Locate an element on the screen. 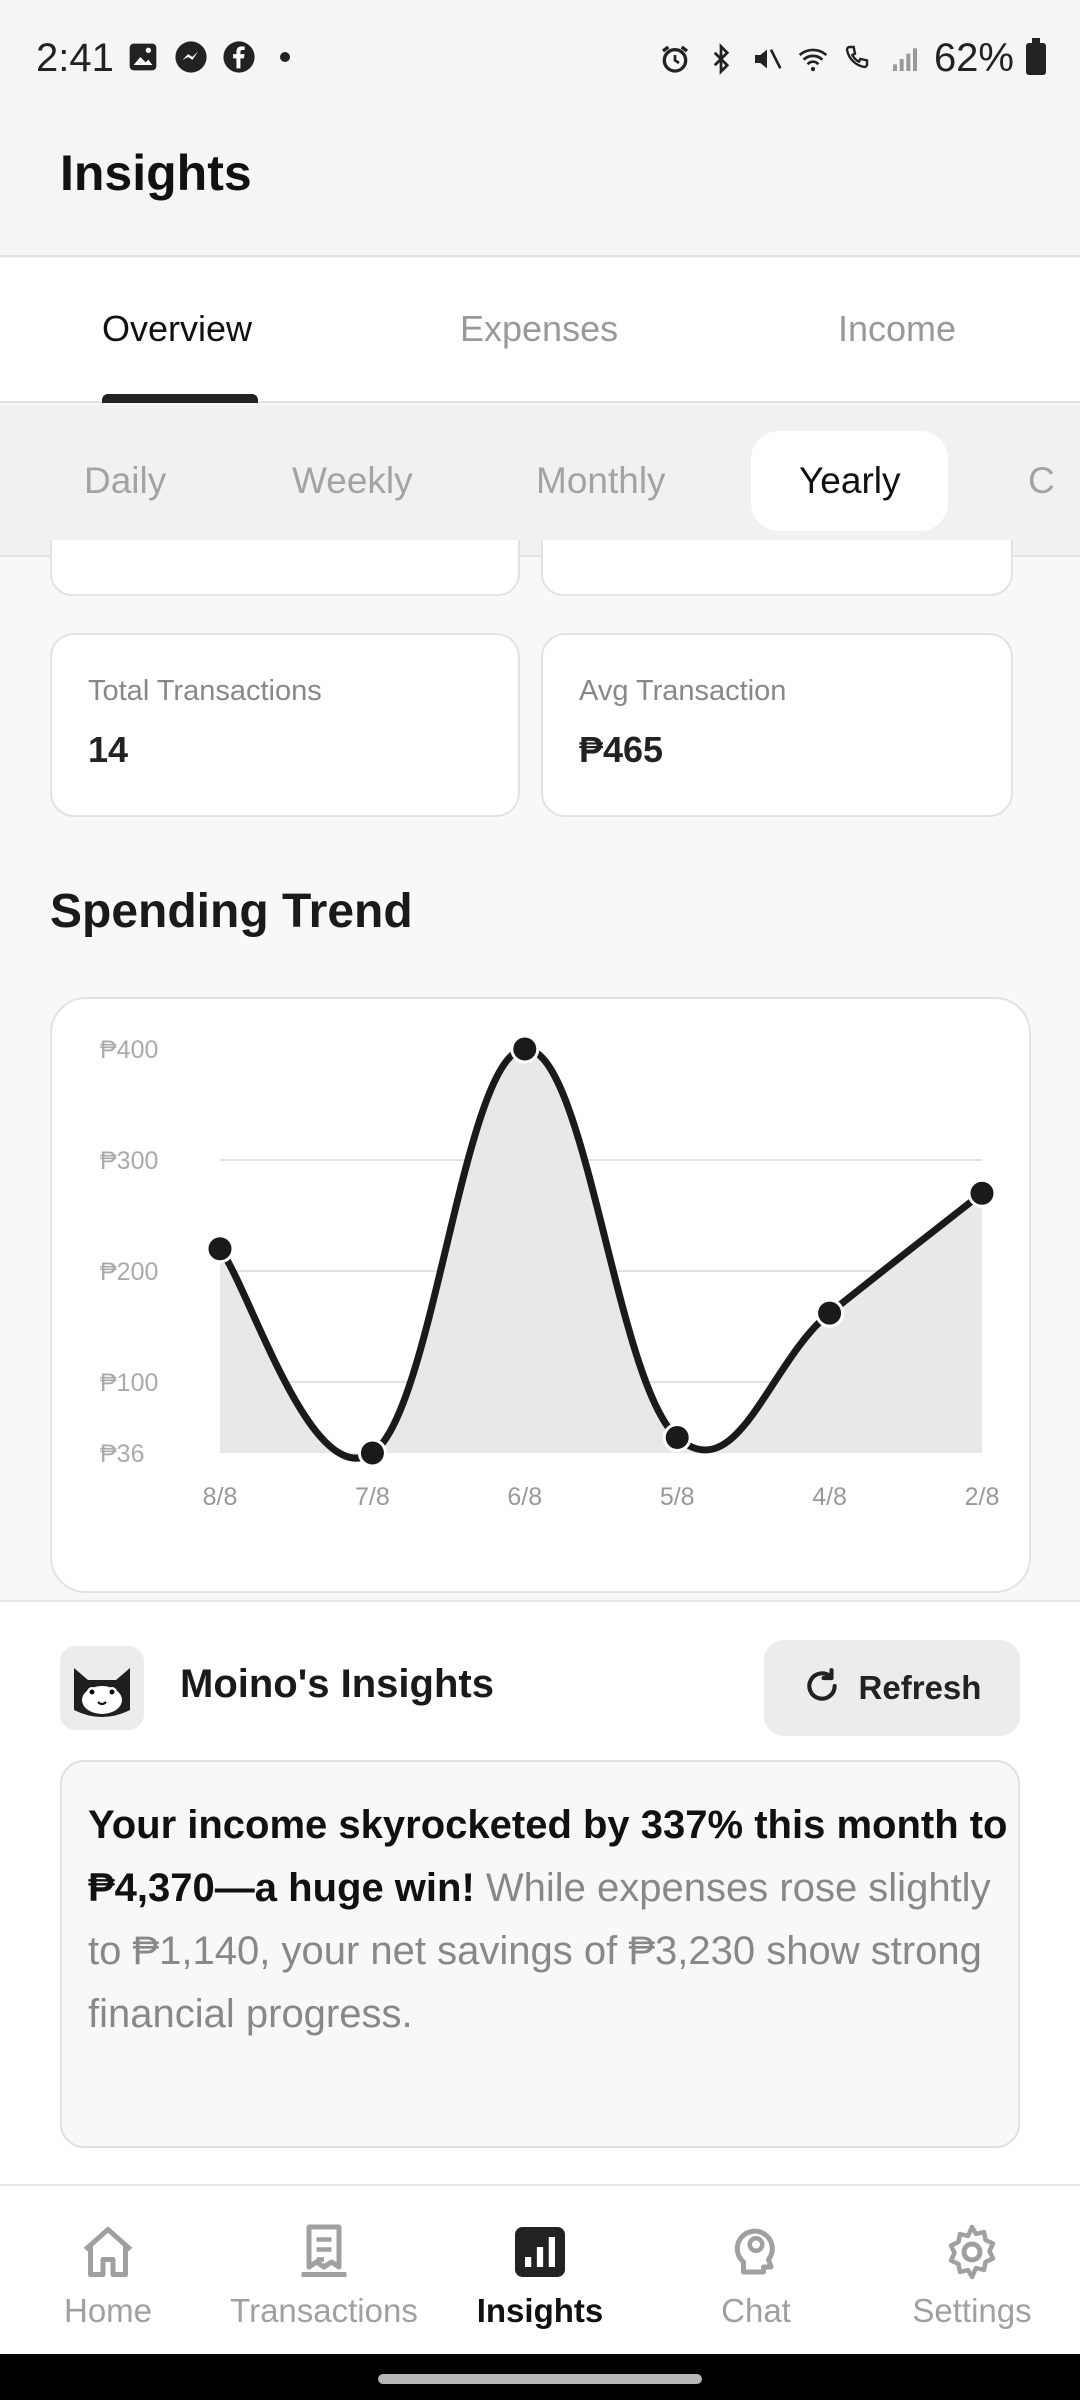 This screenshot has height=2400, width=1080. stat-value: 14 is located at coordinates (108, 749).